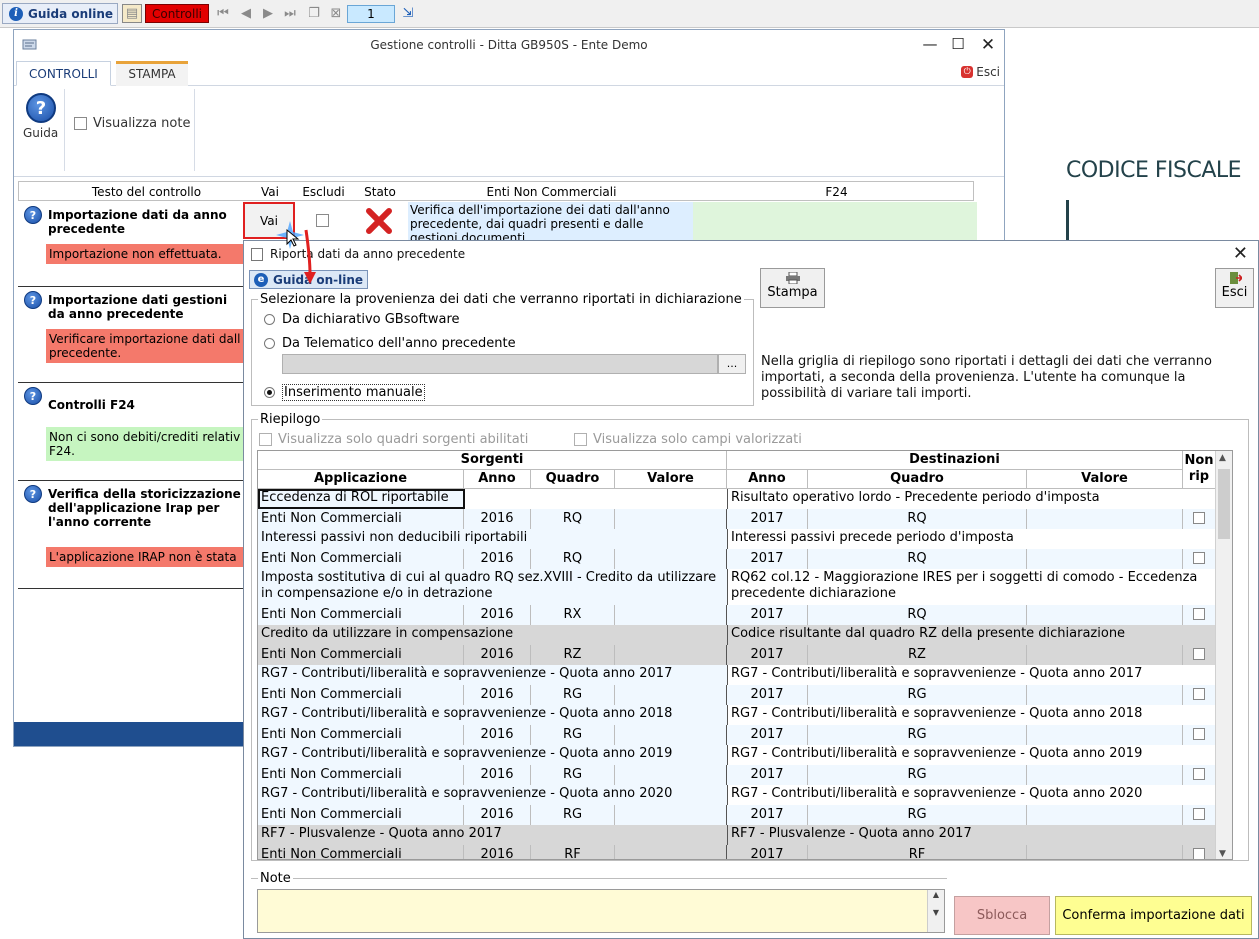 Image resolution: width=1259 pixels, height=939 pixels. Describe the element at coordinates (362, 319) in the screenshot. I see `option-gbsoftware: Da dichiarativo GBsoftware` at that location.